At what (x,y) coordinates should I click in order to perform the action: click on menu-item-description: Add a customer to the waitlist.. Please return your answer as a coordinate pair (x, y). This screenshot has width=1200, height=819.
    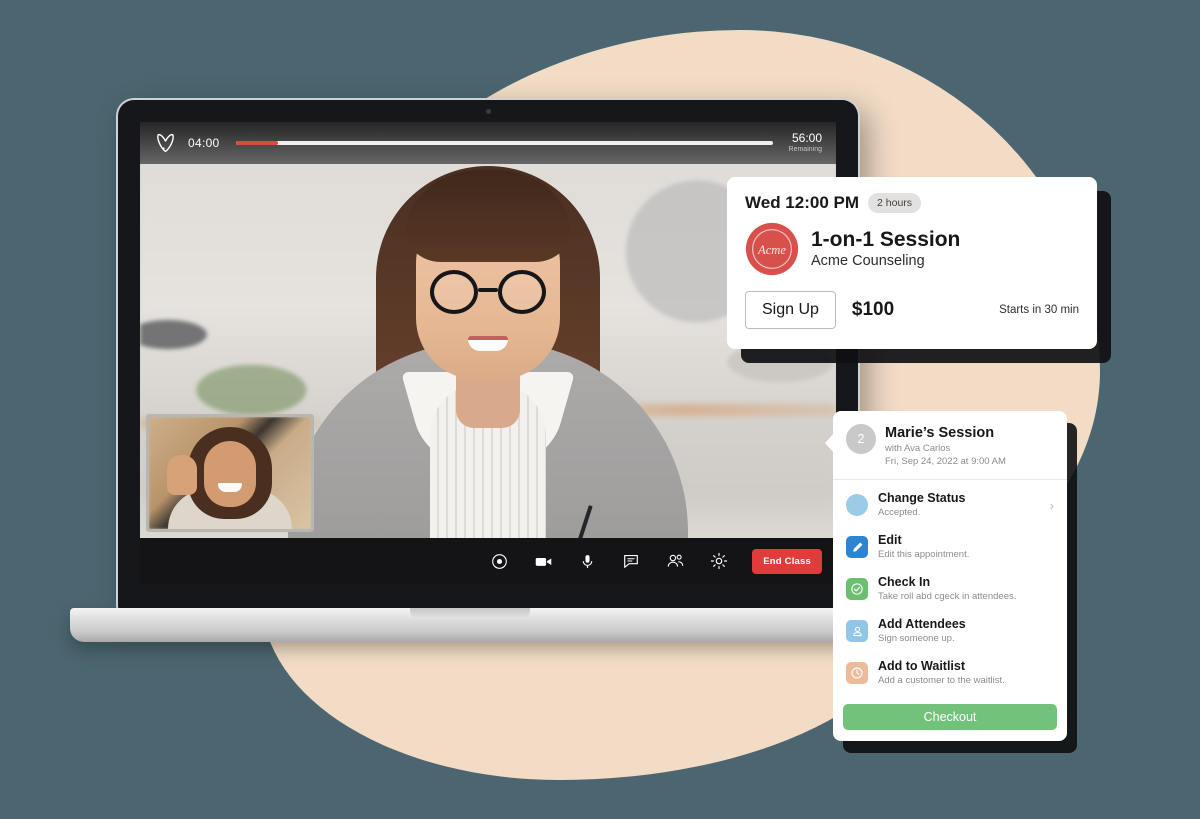
    Looking at the image, I should click on (941, 680).